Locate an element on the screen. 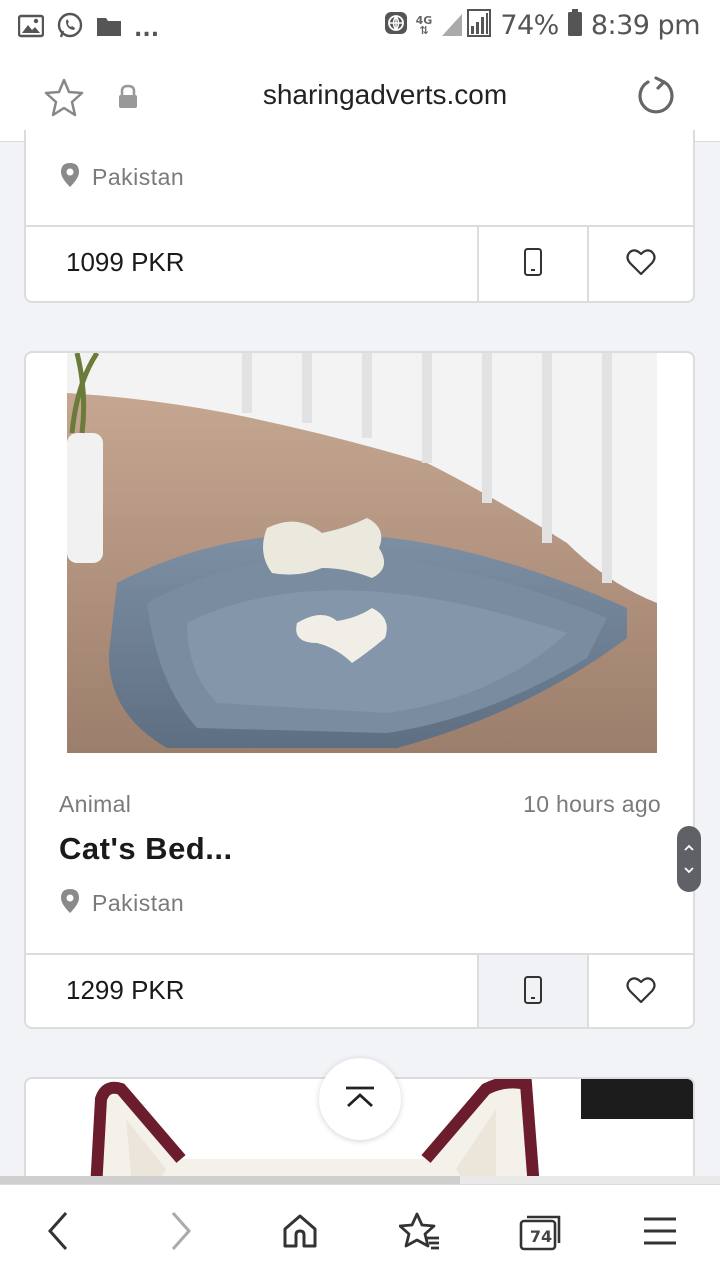  status-bar: ... 4G ⇅ 74% 8:39 pm is located at coordinates (360, 26).